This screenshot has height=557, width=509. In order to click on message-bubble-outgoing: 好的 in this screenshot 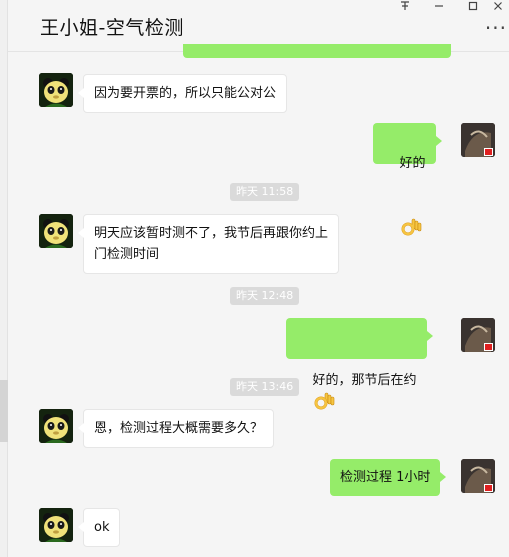, I will do `click(407, 179)`.